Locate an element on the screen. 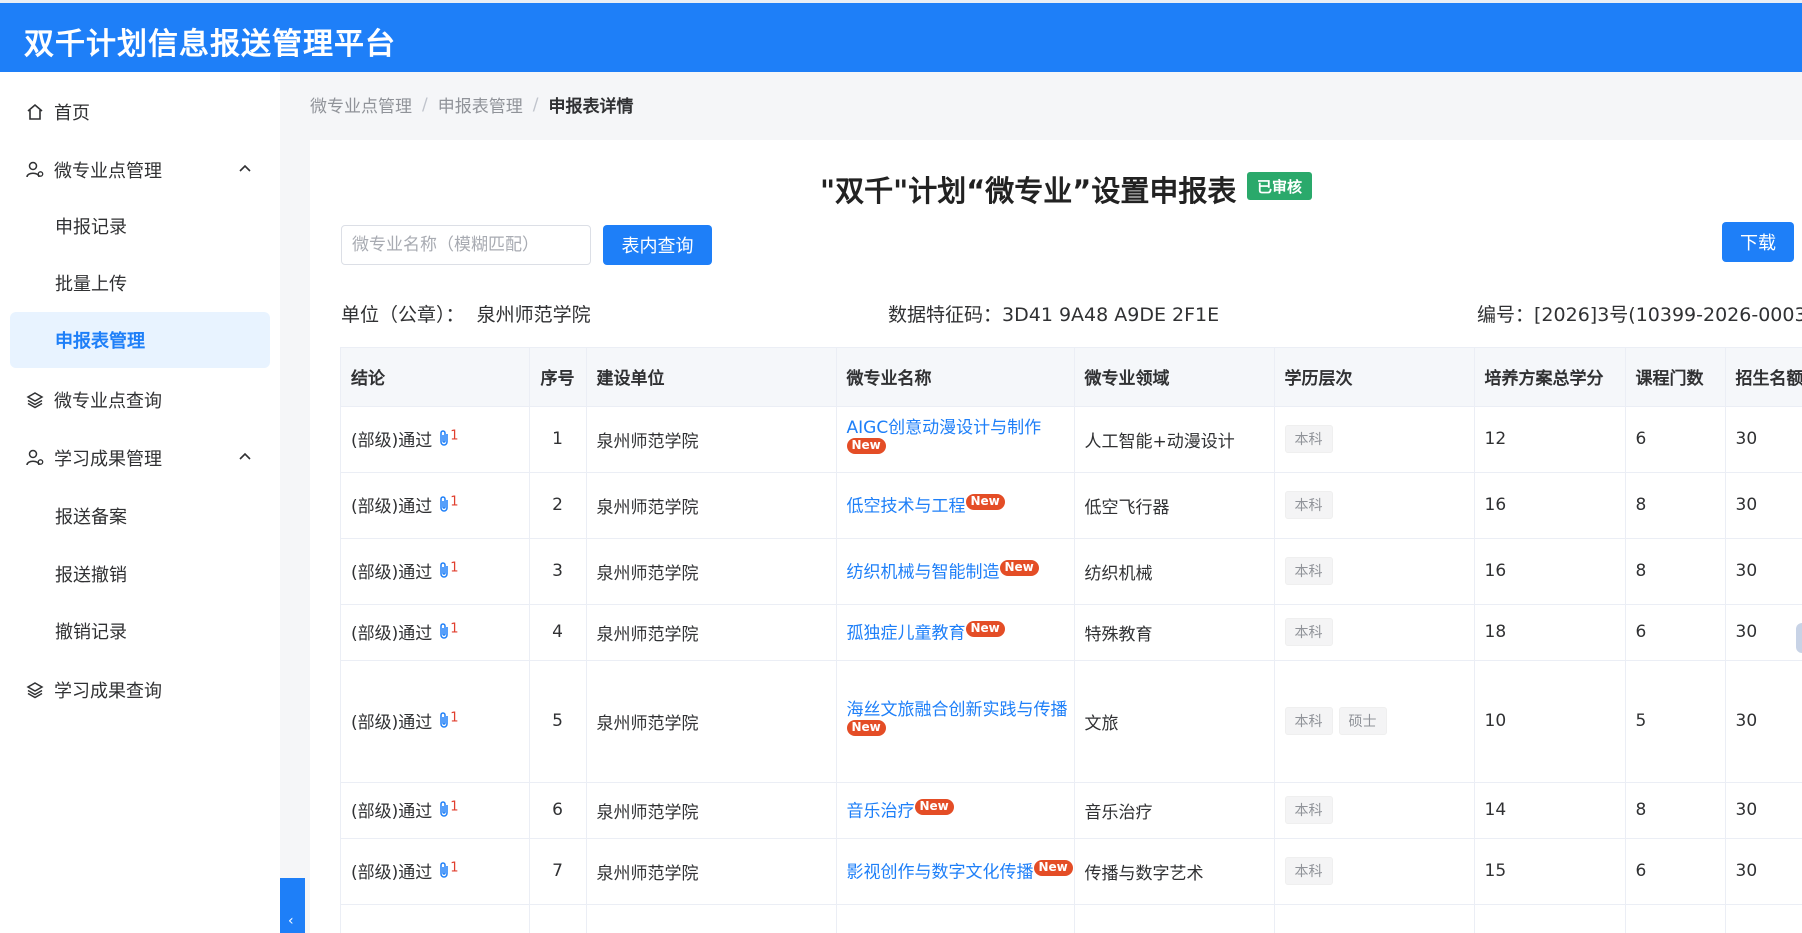 The image size is (1802, 933). page-title: "双千"计划“微专业”设置申报表 is located at coordinates (1028, 191).